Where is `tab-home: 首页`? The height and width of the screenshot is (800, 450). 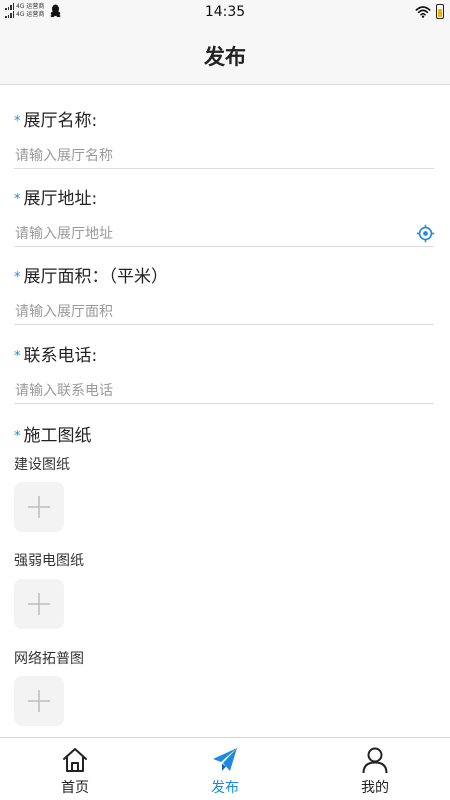 tab-home: 首页 is located at coordinates (75, 769).